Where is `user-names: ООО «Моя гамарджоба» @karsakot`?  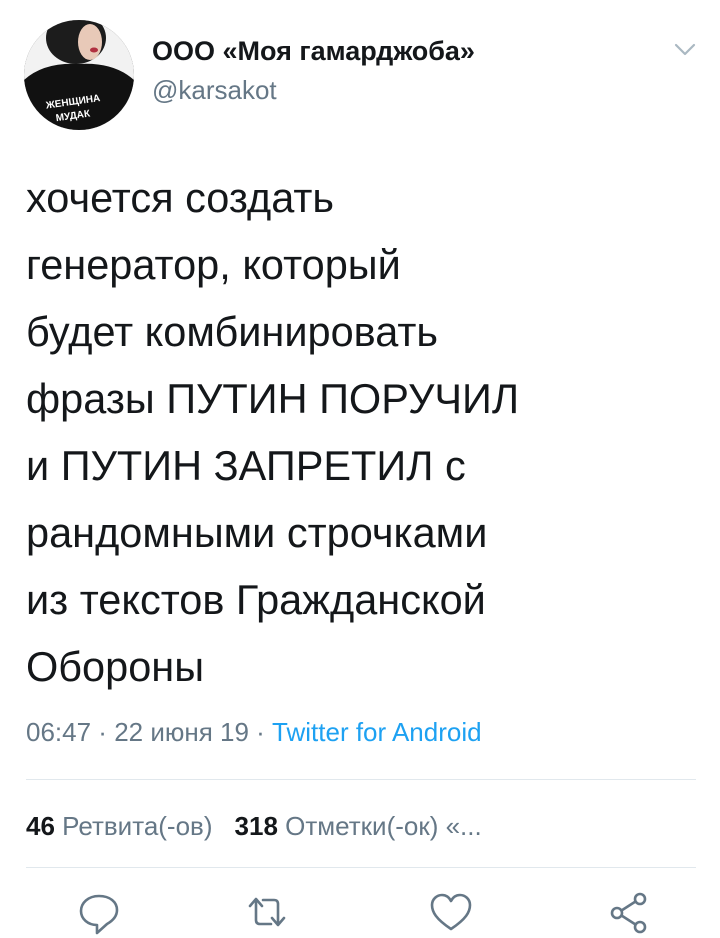
user-names: ООО «Моя гамарджоба» @karsakot is located at coordinates (313, 71).